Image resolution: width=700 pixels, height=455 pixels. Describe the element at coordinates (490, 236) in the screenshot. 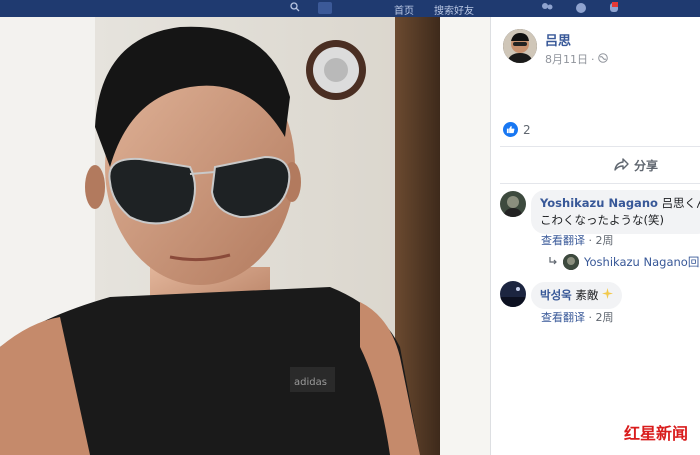

I see `panel-divider` at that location.